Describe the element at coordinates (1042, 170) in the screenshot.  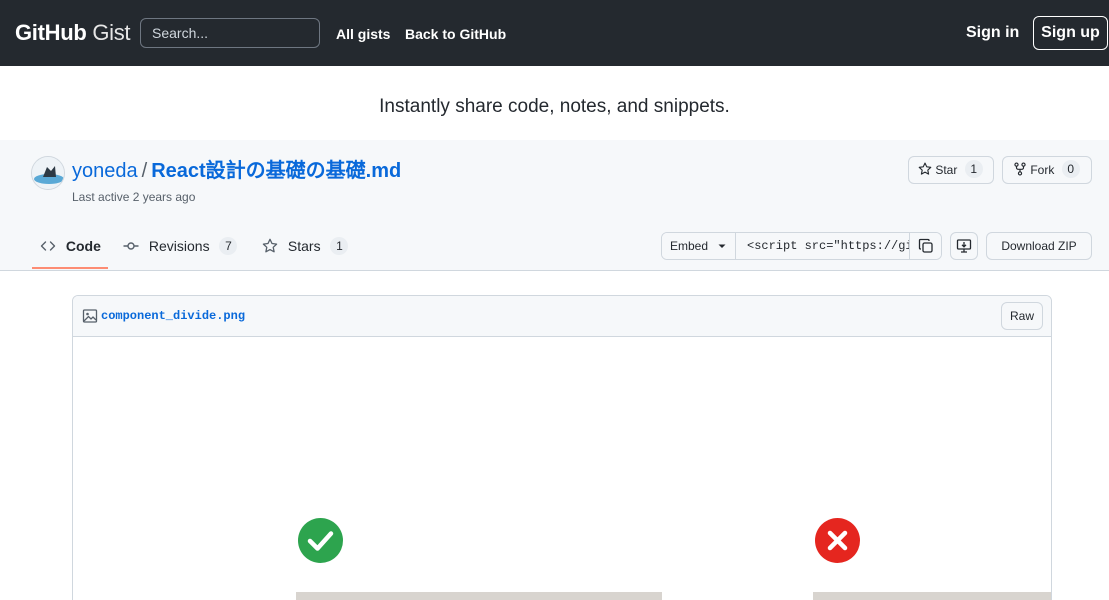
I see `fork-label: Fork` at that location.